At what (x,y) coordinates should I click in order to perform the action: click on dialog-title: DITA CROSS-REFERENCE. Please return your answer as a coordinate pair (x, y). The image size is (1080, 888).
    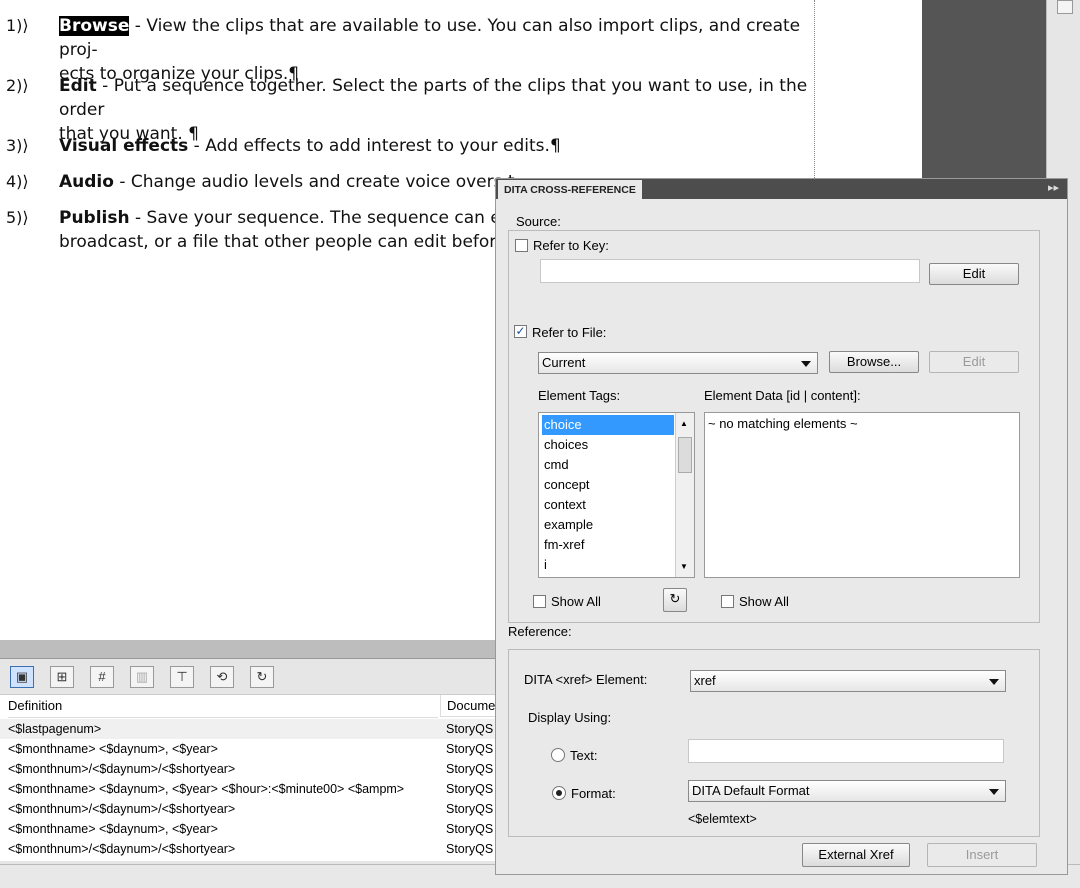
    Looking at the image, I should click on (570, 189).